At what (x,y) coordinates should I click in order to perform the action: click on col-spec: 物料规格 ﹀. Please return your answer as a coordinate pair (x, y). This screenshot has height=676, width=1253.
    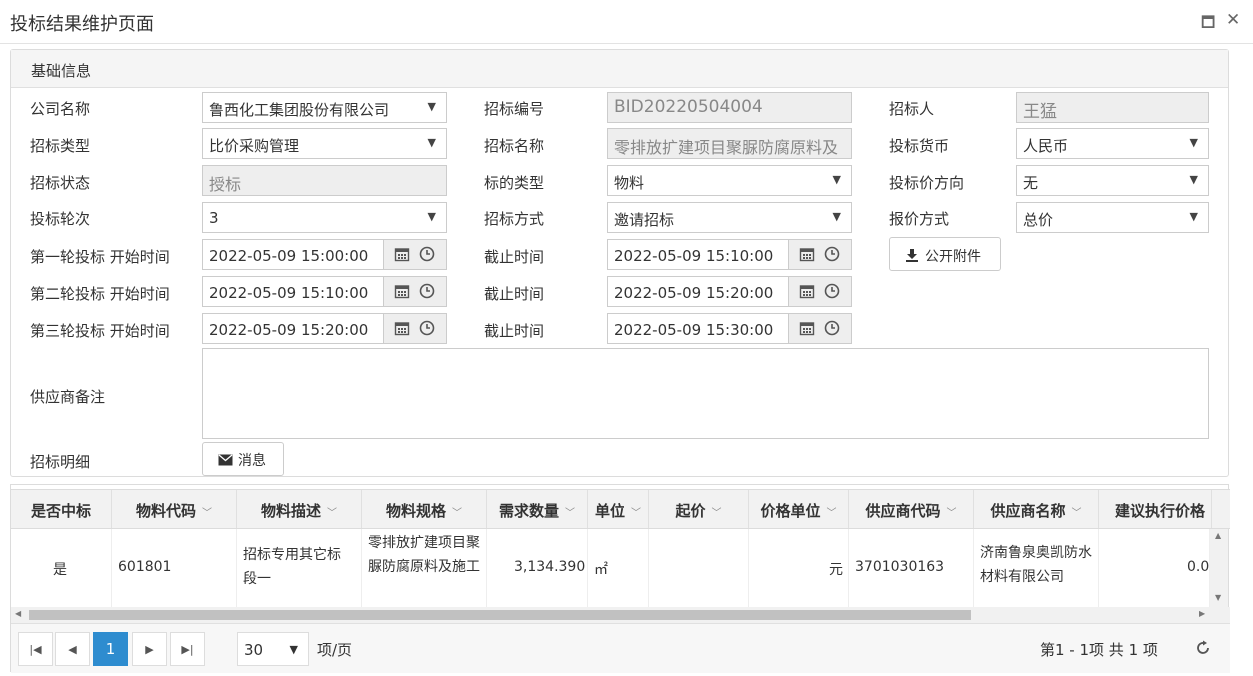
    Looking at the image, I should click on (424, 509).